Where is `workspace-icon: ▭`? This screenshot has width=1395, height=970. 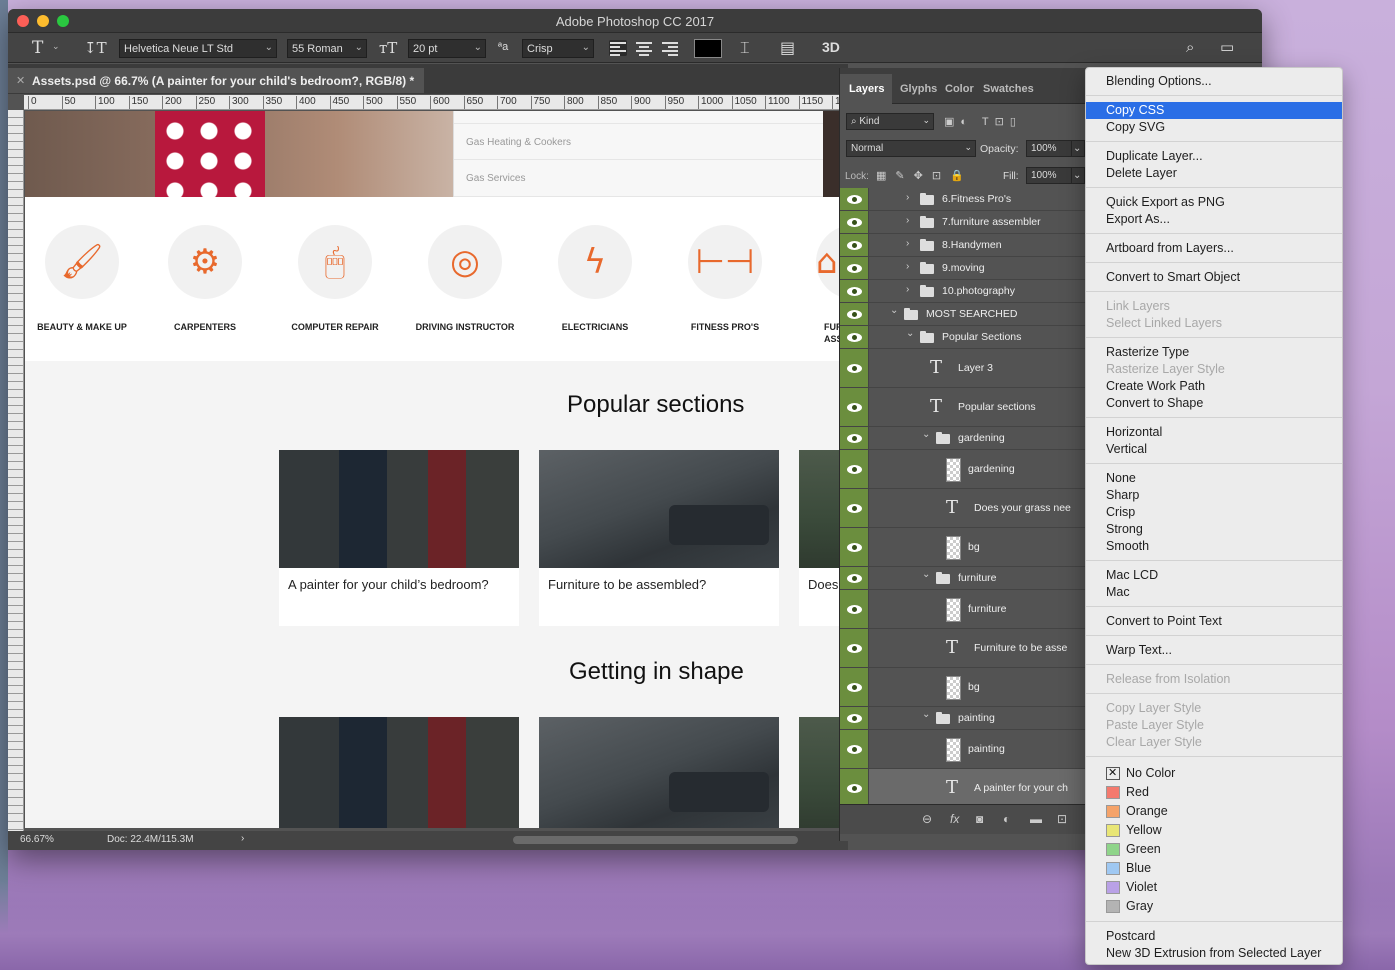 workspace-icon: ▭ is located at coordinates (1227, 47).